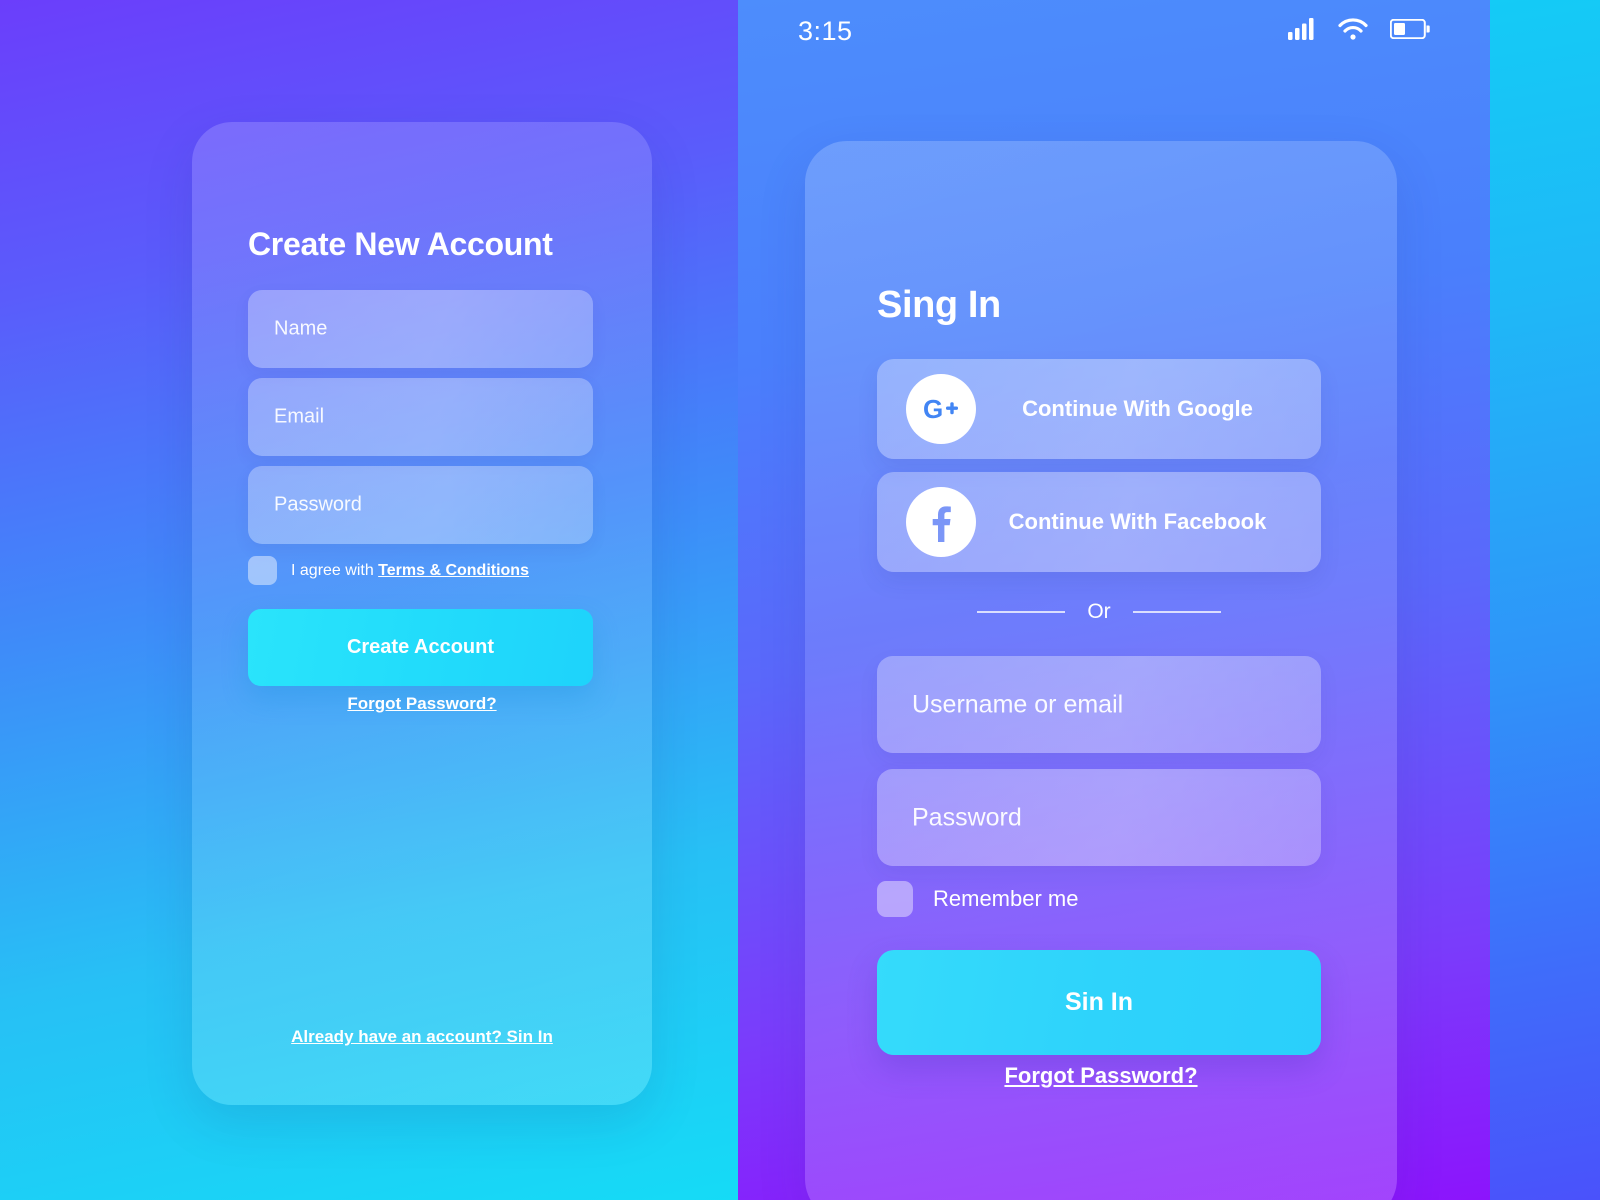  I want to click on svg-text: G, so click(933, 409).